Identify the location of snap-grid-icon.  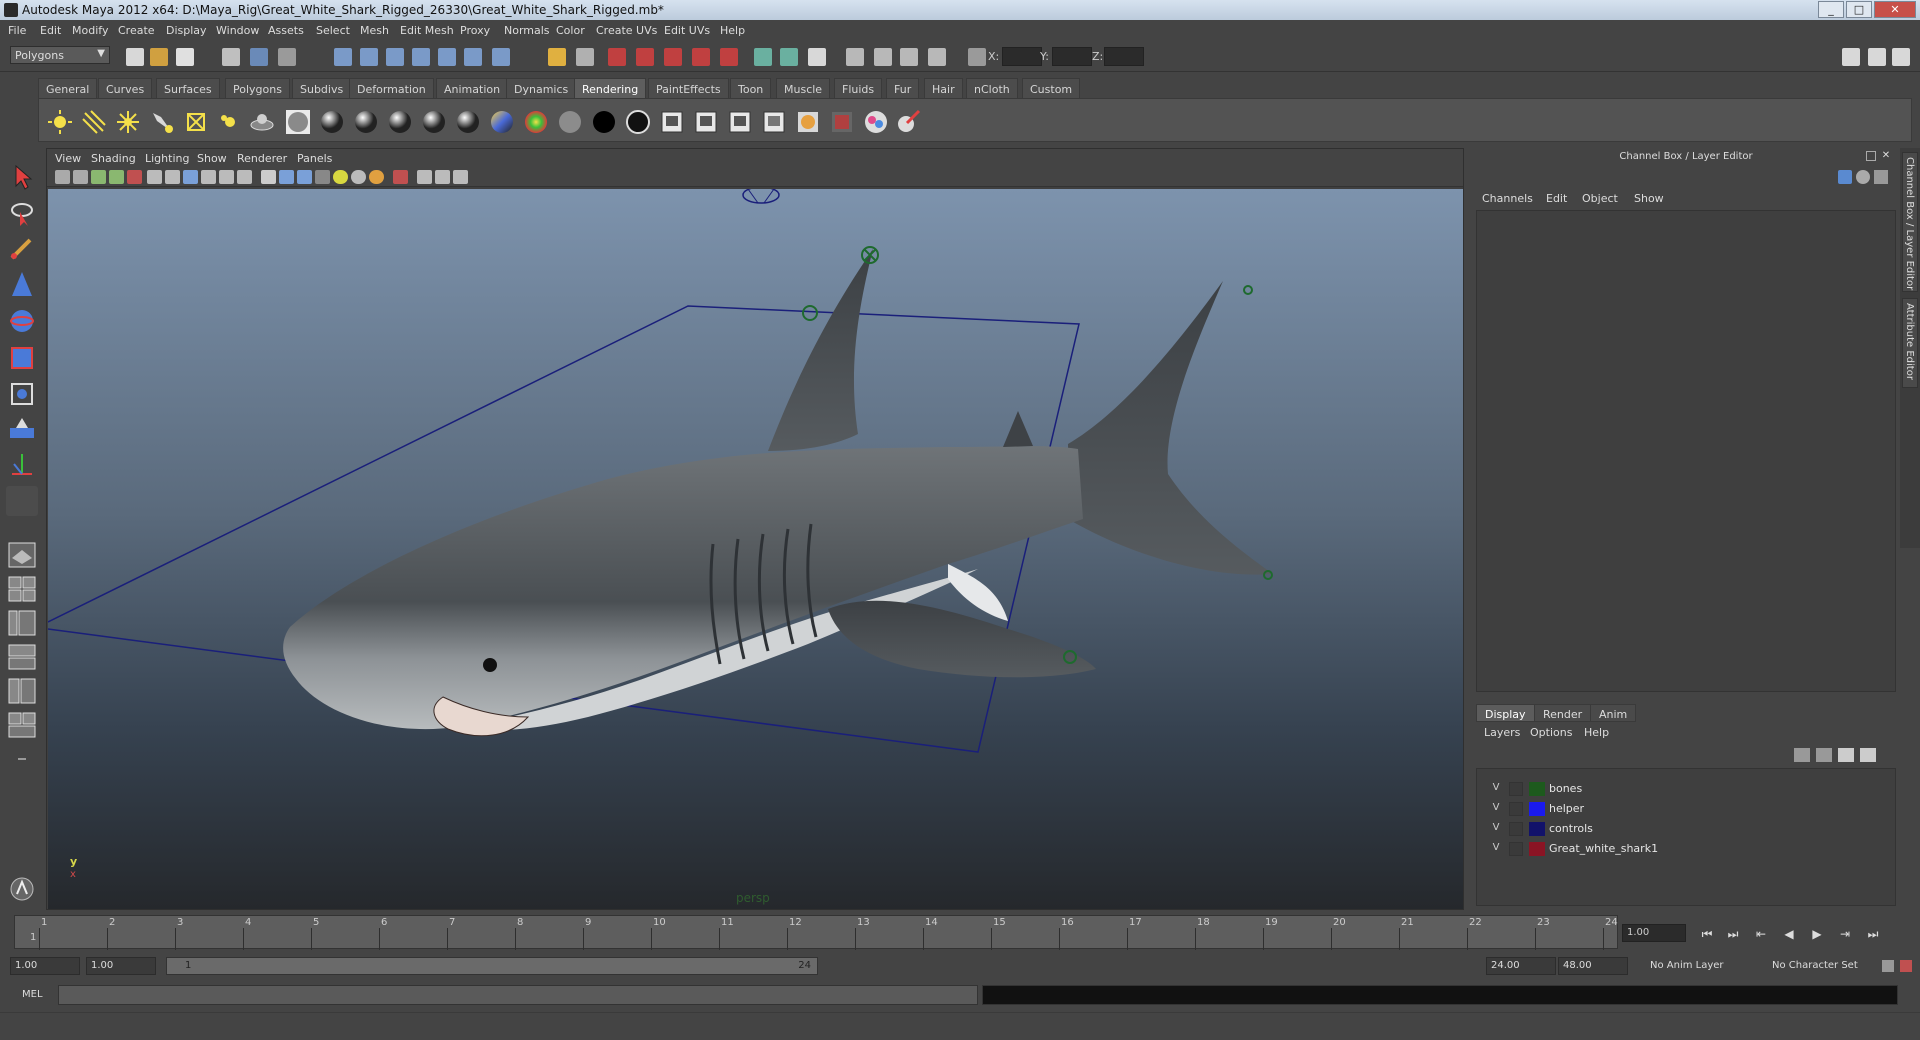
(343, 57).